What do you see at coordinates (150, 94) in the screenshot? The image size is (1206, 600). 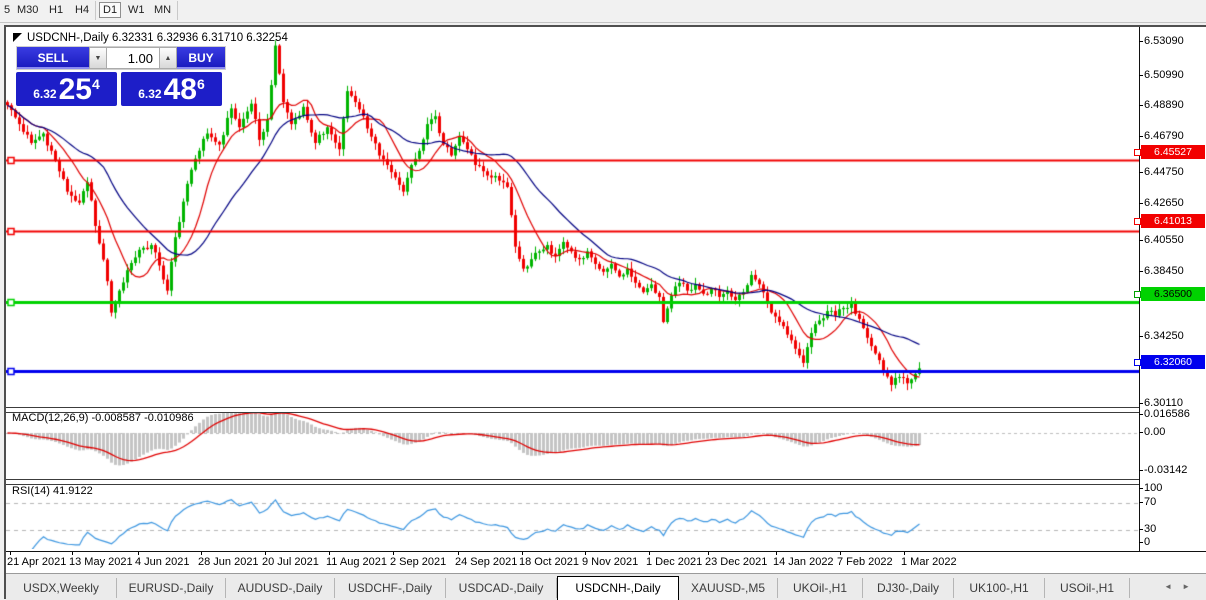 I see `buy-price-handle: 6.32` at bounding box center [150, 94].